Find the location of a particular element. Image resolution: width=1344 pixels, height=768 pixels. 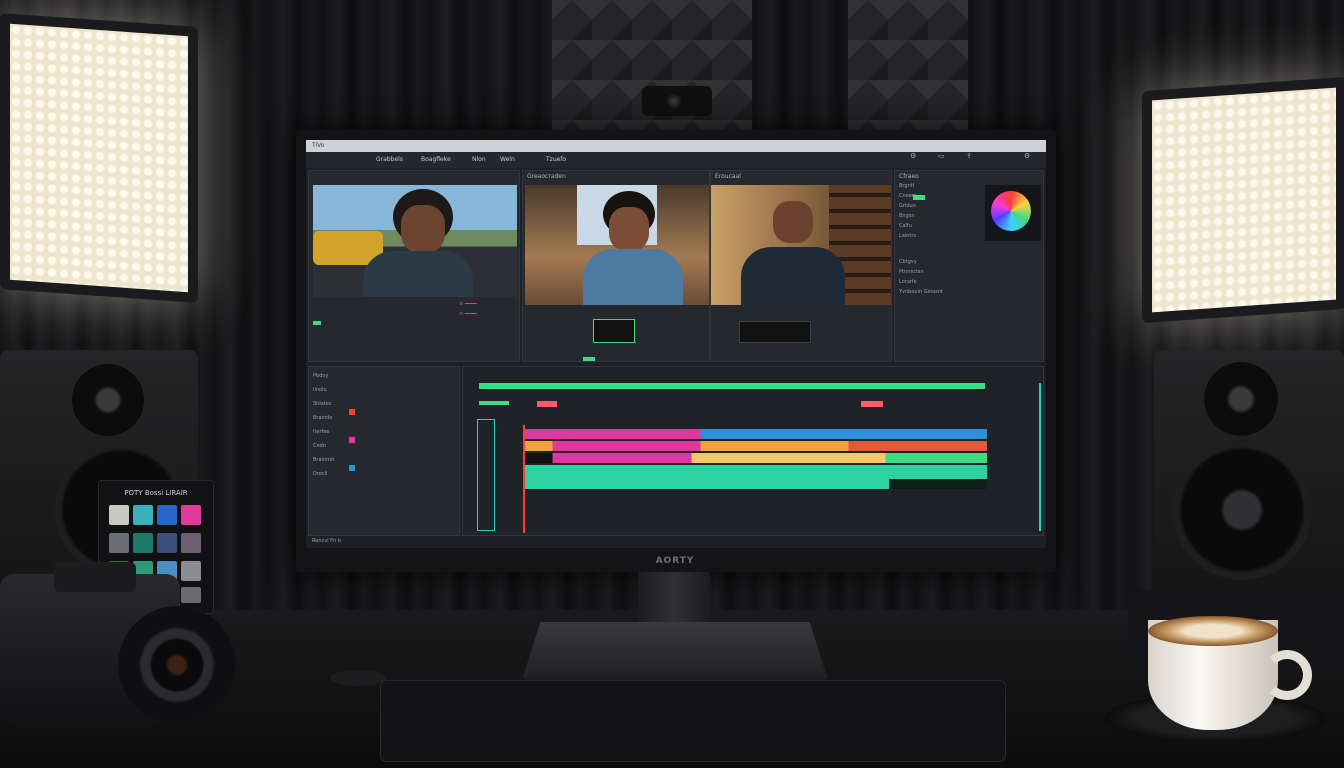

solo-icon is located at coordinates (352, 440).